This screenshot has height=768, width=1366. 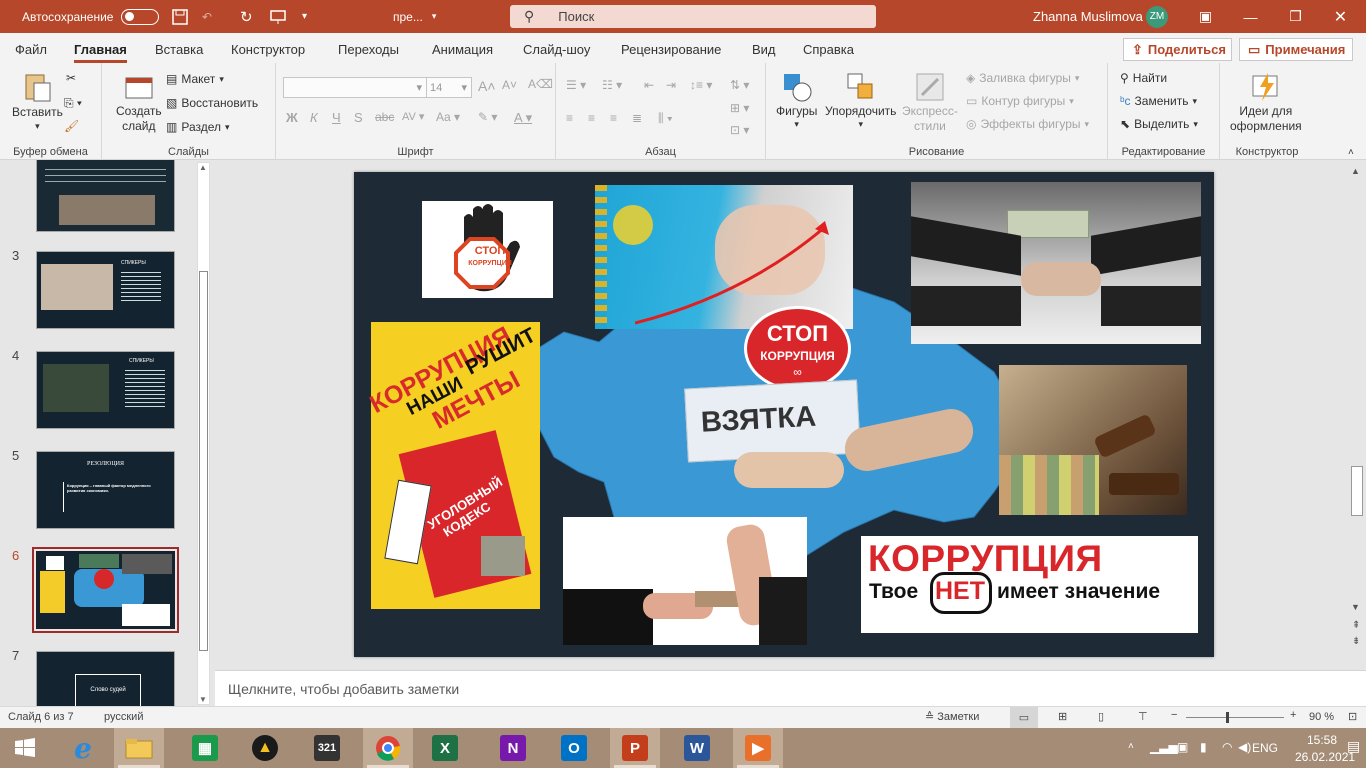 I want to click on tab-slideshow: Слайд-шоу, so click(x=556, y=49).